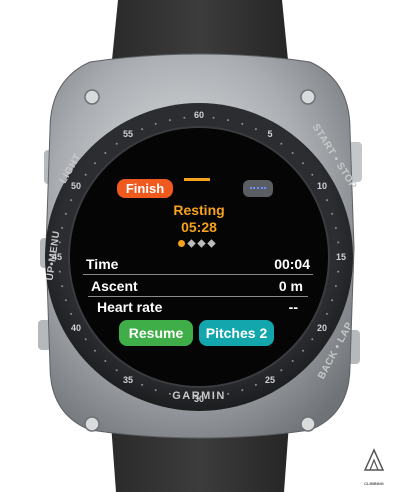  What do you see at coordinates (199, 210) in the screenshot?
I see `status-text: Resting` at bounding box center [199, 210].